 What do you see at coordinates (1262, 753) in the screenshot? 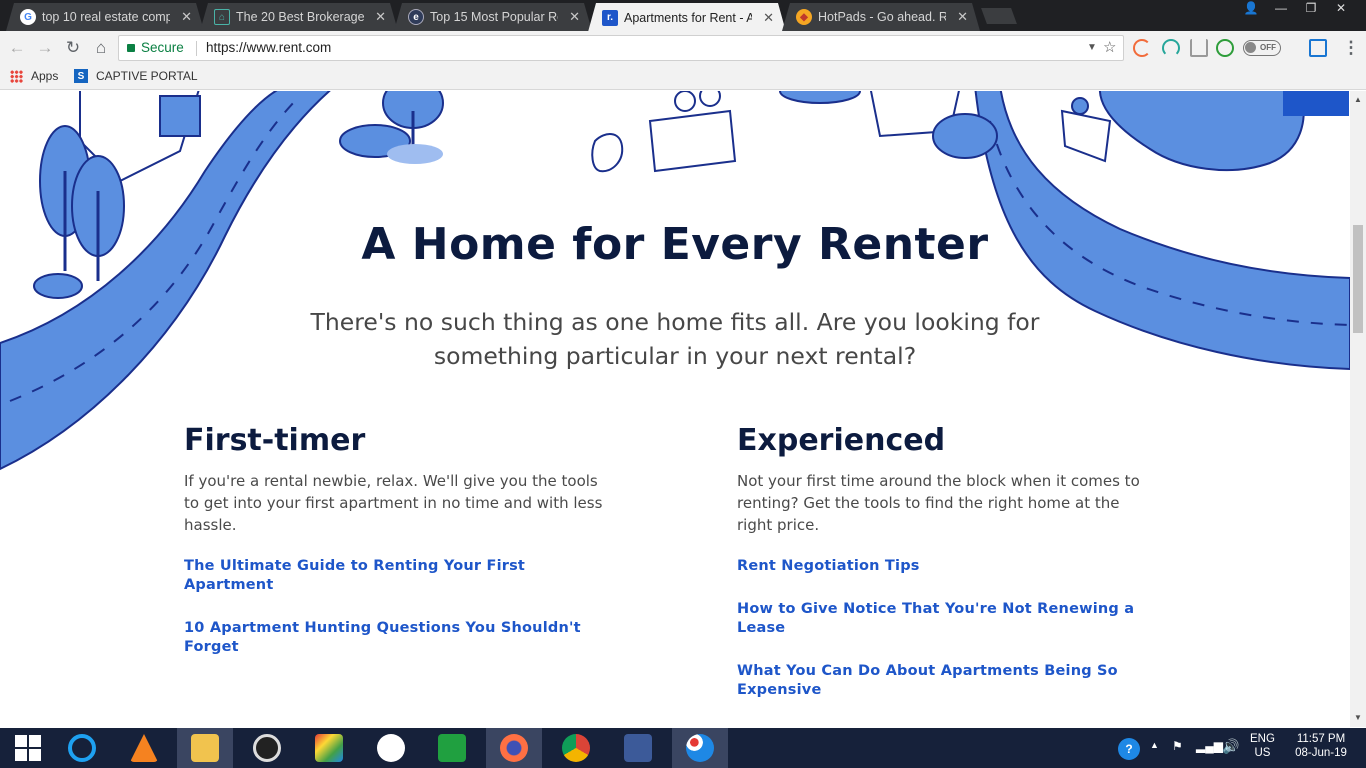
I see `region-code: US` at bounding box center [1262, 753].